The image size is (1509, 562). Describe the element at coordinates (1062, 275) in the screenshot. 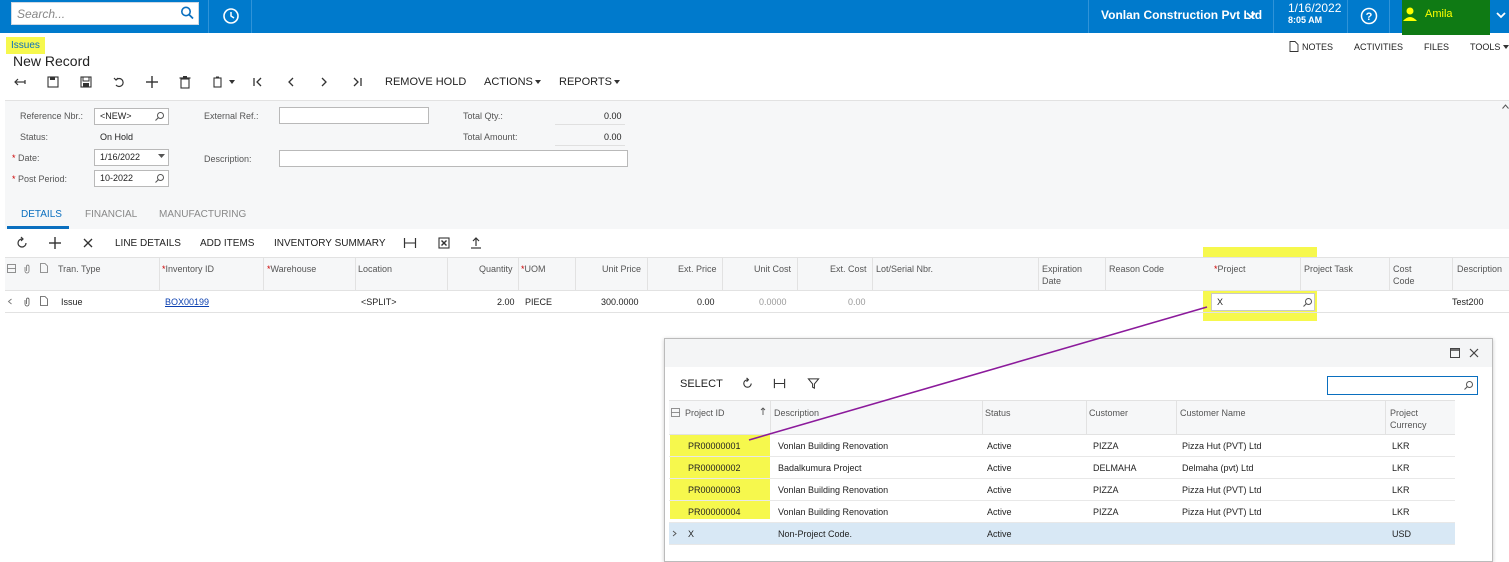

I see `col-expiration-date: Expiration Date` at that location.